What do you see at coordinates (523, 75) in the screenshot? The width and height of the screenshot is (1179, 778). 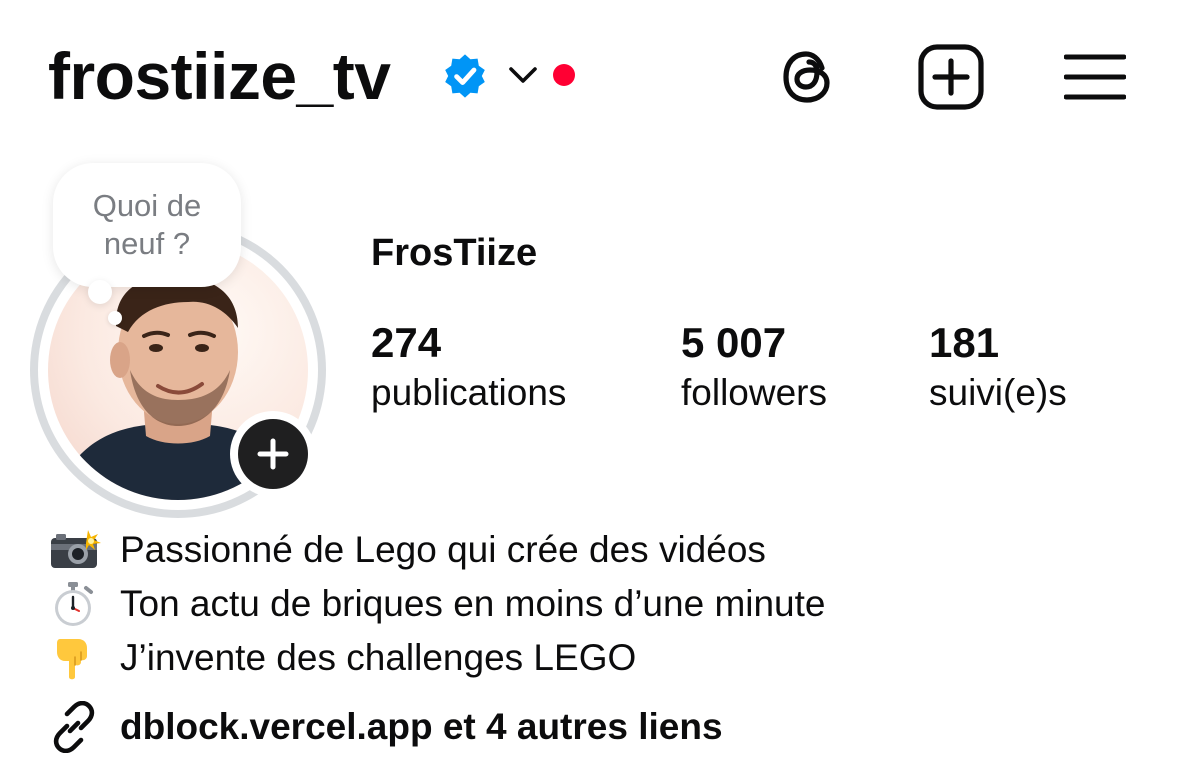 I see `chevron-down-icon` at bounding box center [523, 75].